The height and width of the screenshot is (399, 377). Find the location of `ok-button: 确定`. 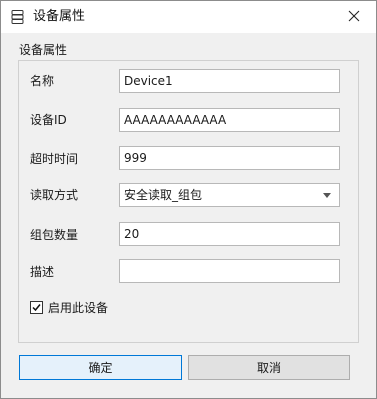

ok-button: 确定 is located at coordinates (100, 367).